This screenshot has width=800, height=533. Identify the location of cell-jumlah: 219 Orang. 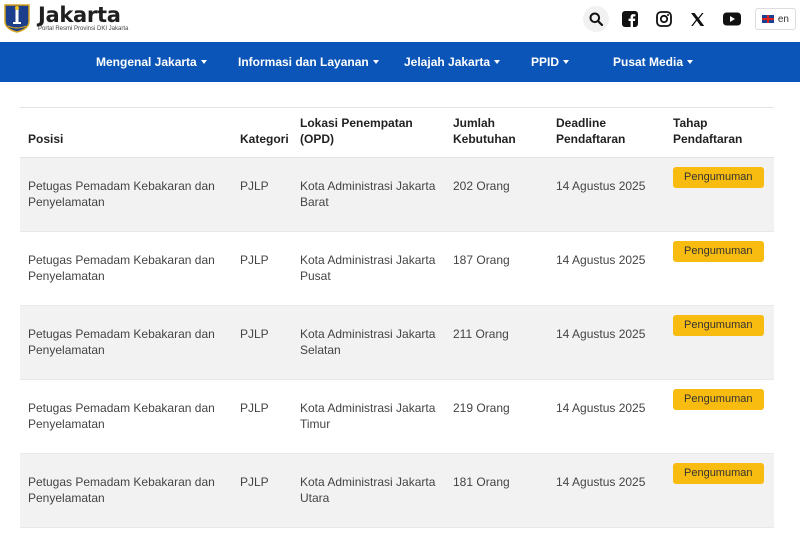
(496, 416).